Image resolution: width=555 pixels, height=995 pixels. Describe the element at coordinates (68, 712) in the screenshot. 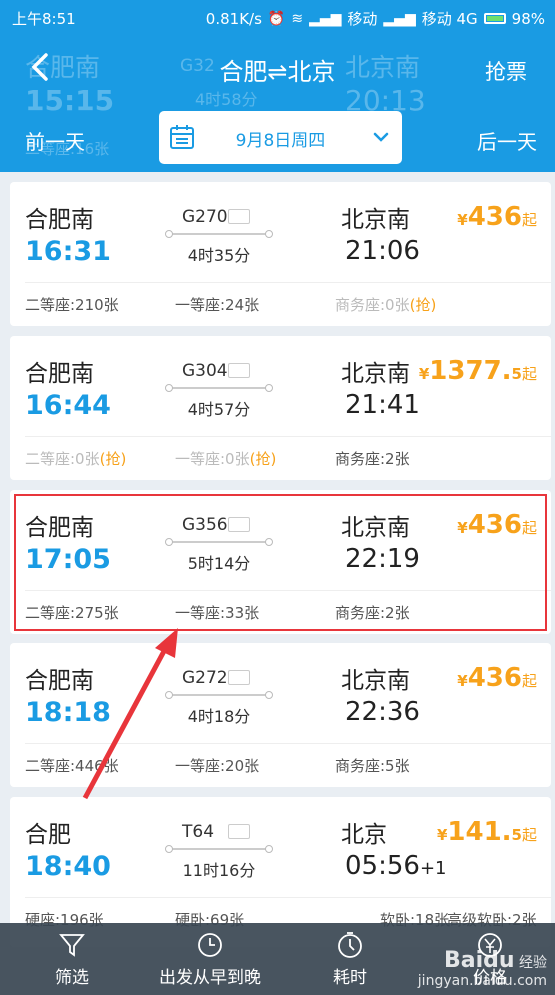

I see `departure-time: 18:18` at that location.